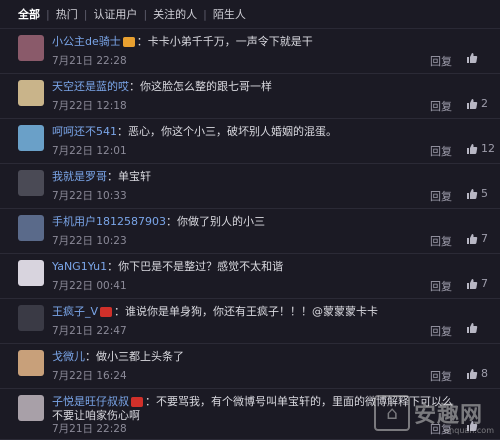 Image resolution: width=500 pixels, height=440 pixels. I want to click on comment-username: YaNG1Yu1, so click(79, 266).